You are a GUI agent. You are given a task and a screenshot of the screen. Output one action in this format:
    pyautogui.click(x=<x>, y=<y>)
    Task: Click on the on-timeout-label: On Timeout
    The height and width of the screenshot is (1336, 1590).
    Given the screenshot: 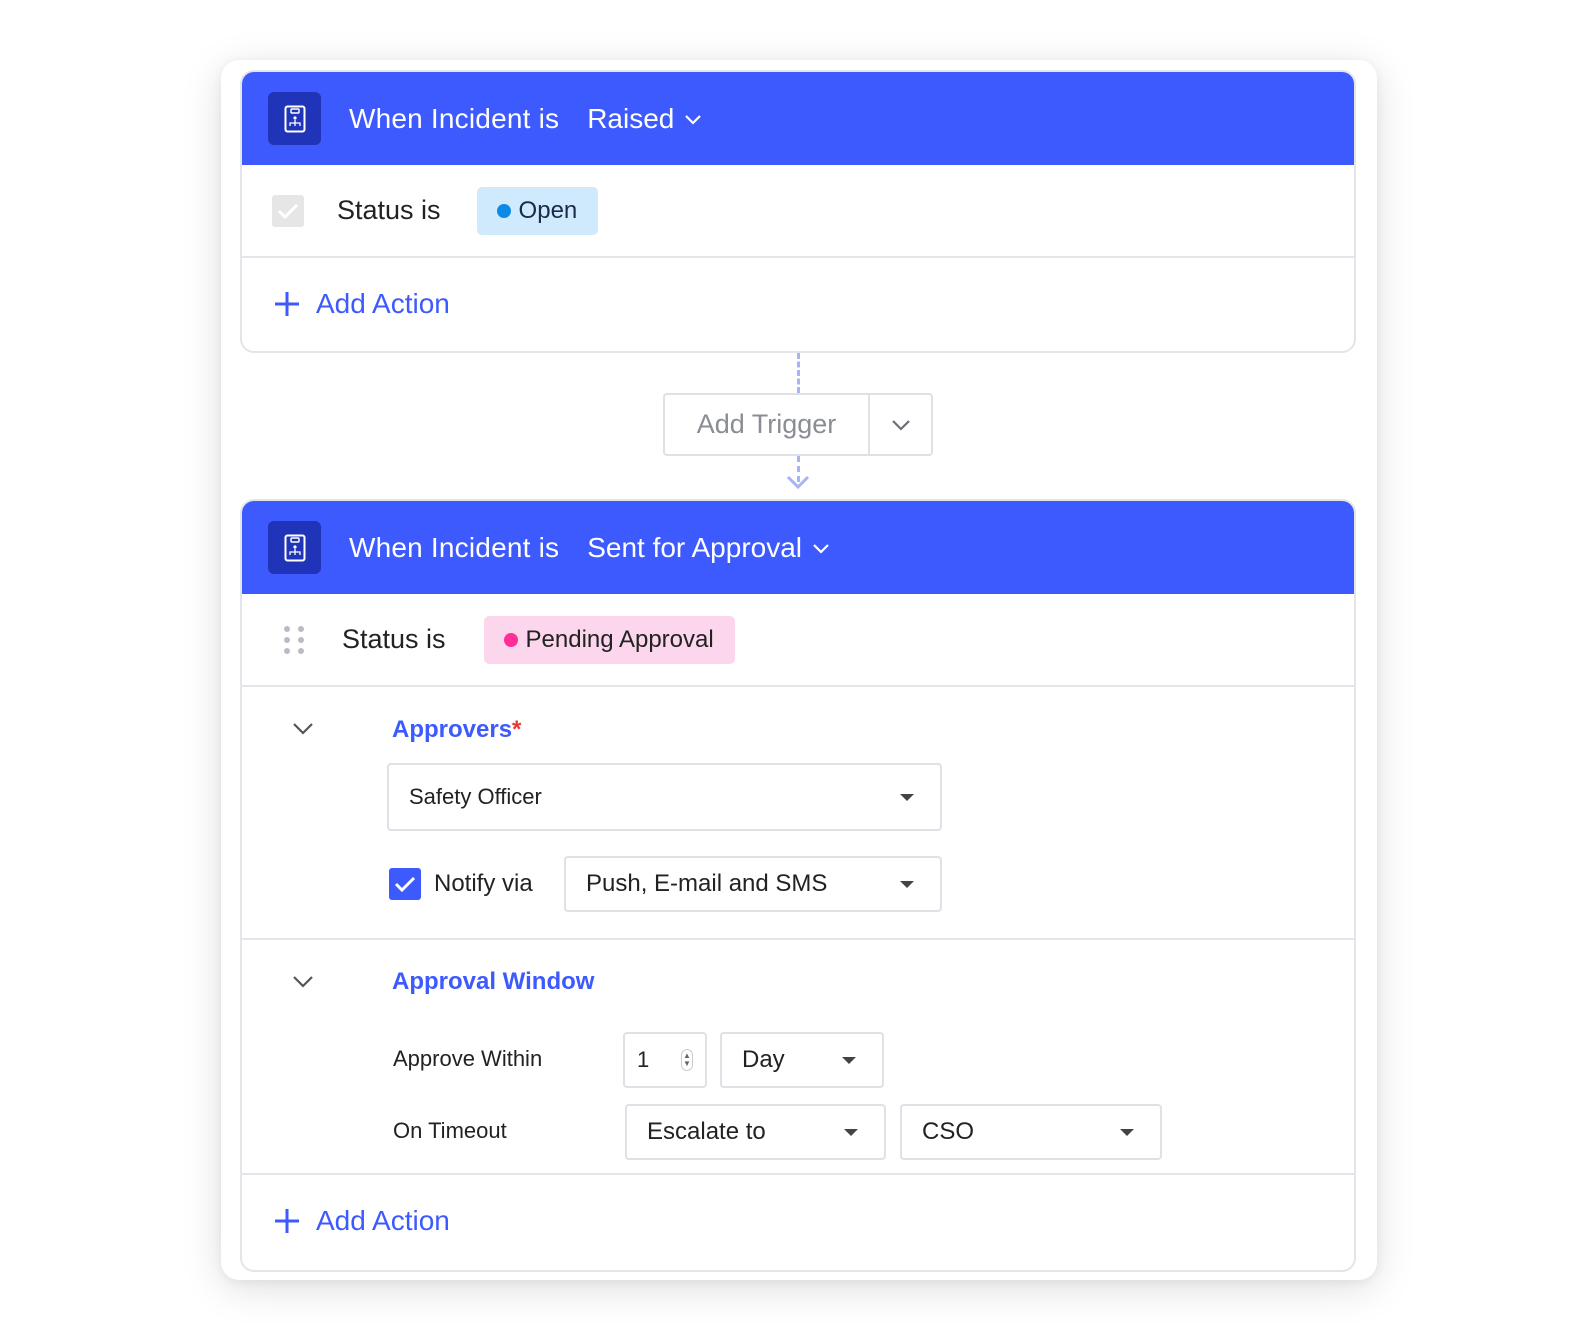 What is the action you would take?
    pyautogui.click(x=450, y=1130)
    